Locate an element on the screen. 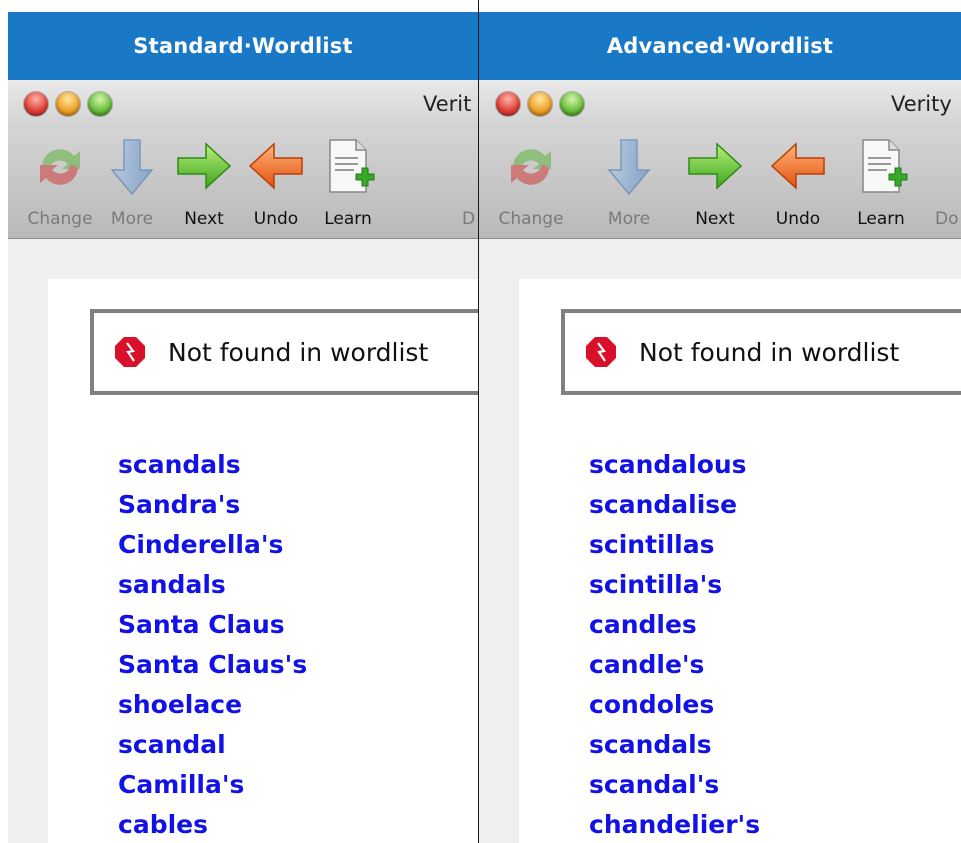  suggestion-item: candle's is located at coordinates (674, 665).